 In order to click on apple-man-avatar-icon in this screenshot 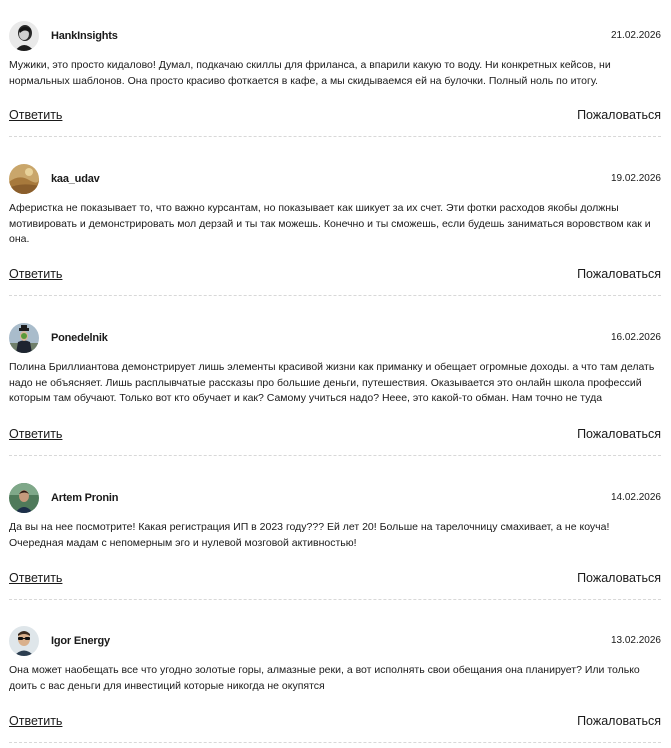, I will do `click(24, 338)`.